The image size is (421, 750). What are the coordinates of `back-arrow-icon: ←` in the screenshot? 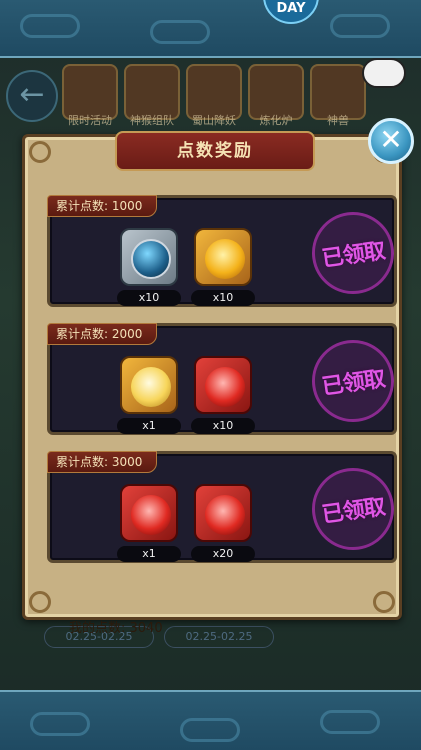 It's located at (32, 96).